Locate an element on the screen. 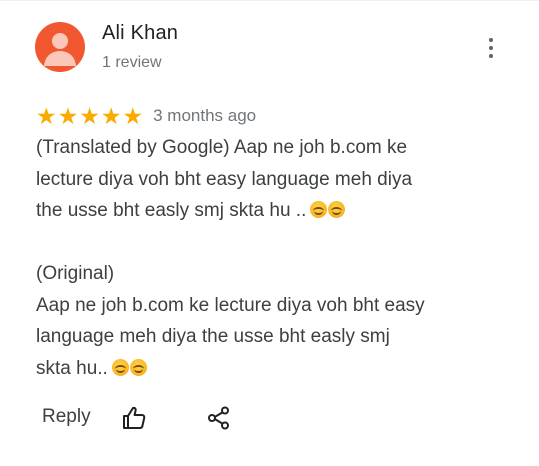 Image resolution: width=539 pixels, height=466 pixels. original-line-text: skta hu.. is located at coordinates (72, 368).